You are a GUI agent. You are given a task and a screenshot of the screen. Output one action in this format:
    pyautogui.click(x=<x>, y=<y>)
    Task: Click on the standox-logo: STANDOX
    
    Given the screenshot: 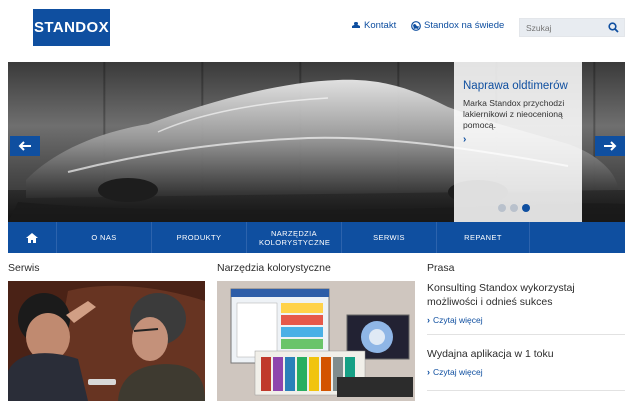 What is the action you would take?
    pyautogui.click(x=71, y=27)
    